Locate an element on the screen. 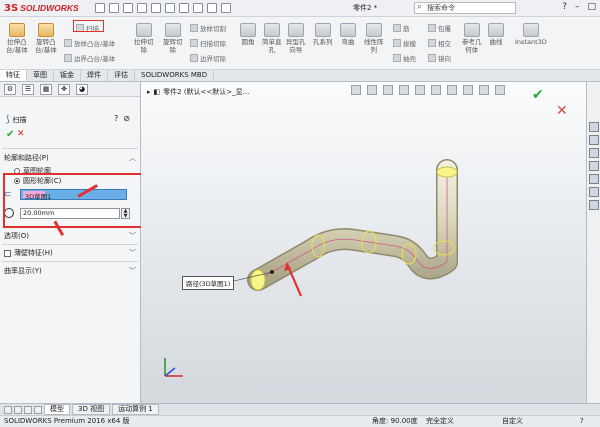 The height and width of the screenshot is (427, 600). property-manager-tab-icon: ☰ is located at coordinates (28, 89).